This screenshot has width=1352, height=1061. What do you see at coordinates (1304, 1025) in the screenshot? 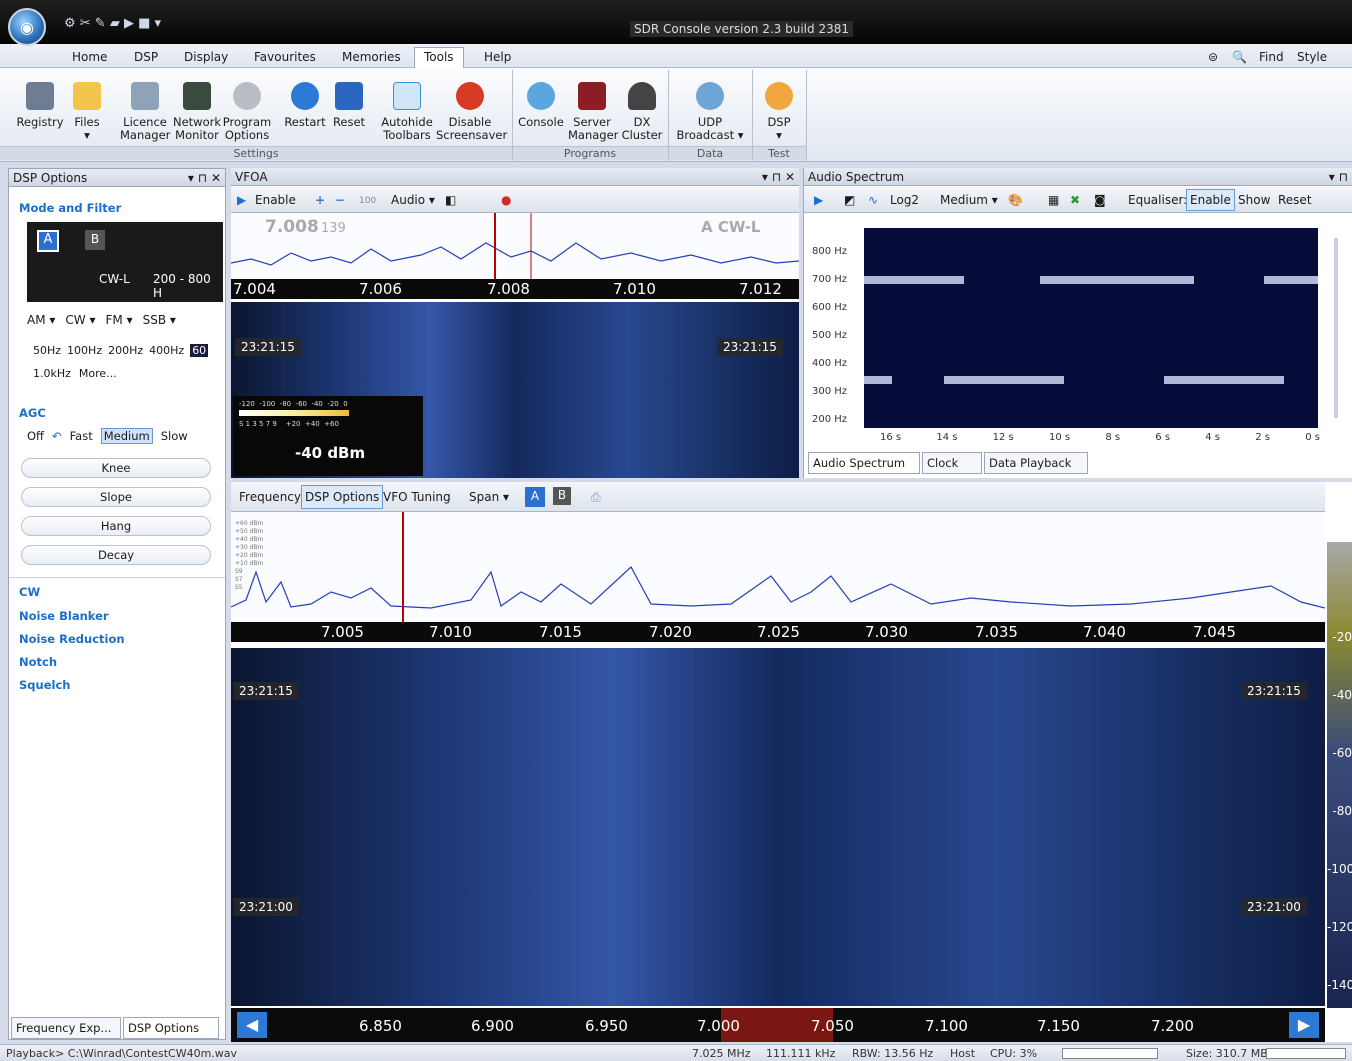
I see `scroll-right-icon: ▶` at bounding box center [1304, 1025].